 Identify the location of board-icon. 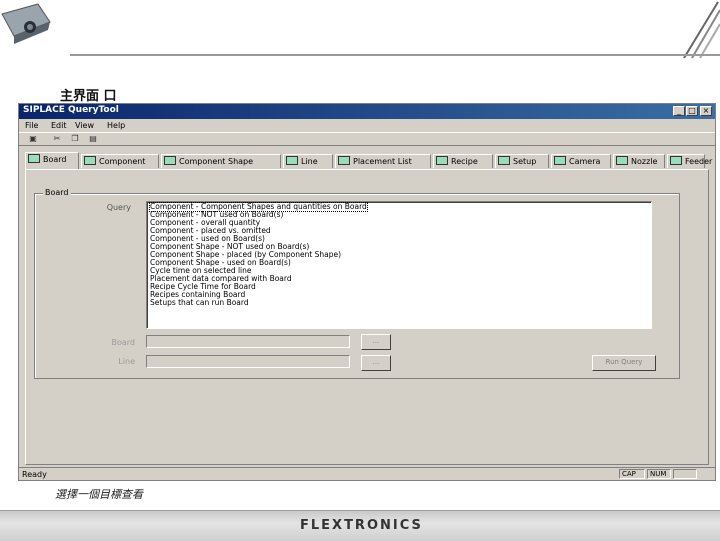
(34, 158).